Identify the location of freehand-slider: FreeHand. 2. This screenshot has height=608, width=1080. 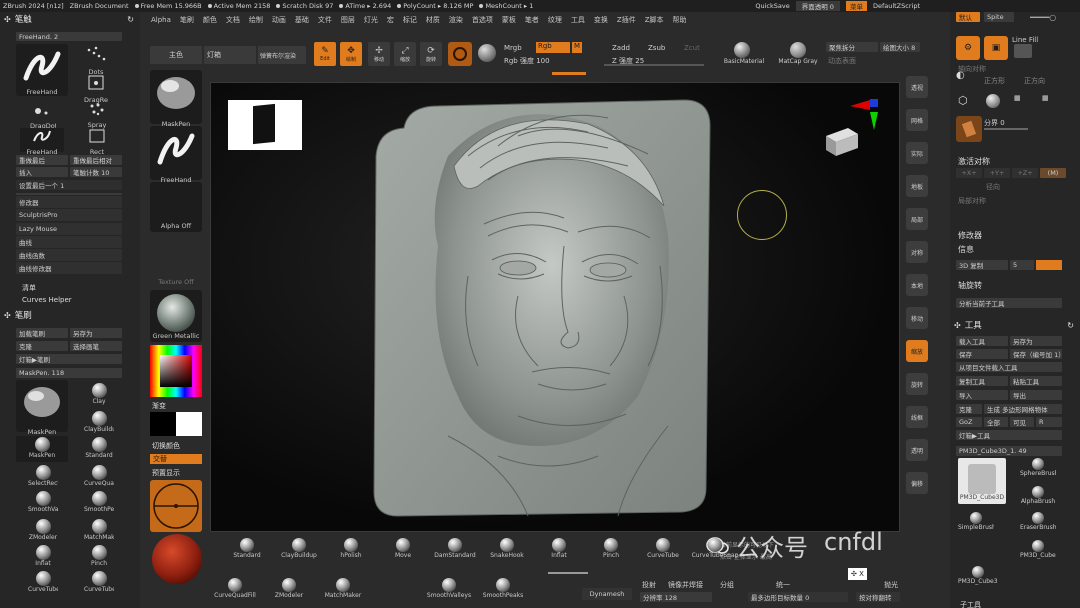
(69, 36).